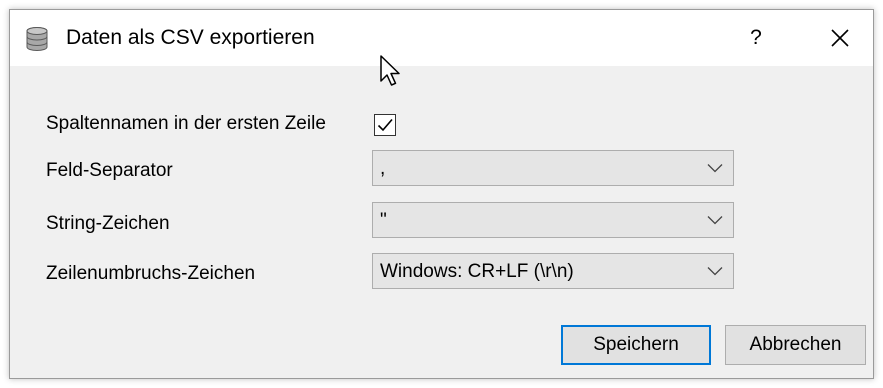 The image size is (883, 388). Describe the element at coordinates (109, 170) in the screenshot. I see `field-separator-label: Feld-Separator` at that location.